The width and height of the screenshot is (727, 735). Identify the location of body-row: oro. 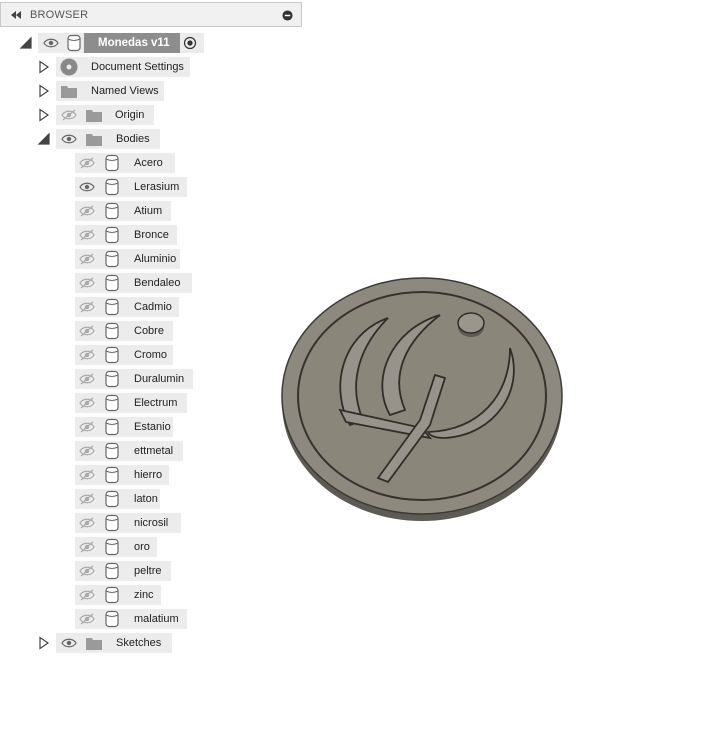
(150, 547).